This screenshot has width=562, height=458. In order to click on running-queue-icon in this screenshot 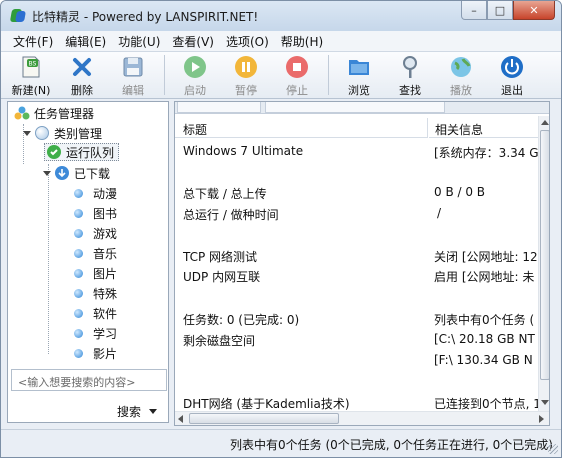, I will do `click(54, 152)`.